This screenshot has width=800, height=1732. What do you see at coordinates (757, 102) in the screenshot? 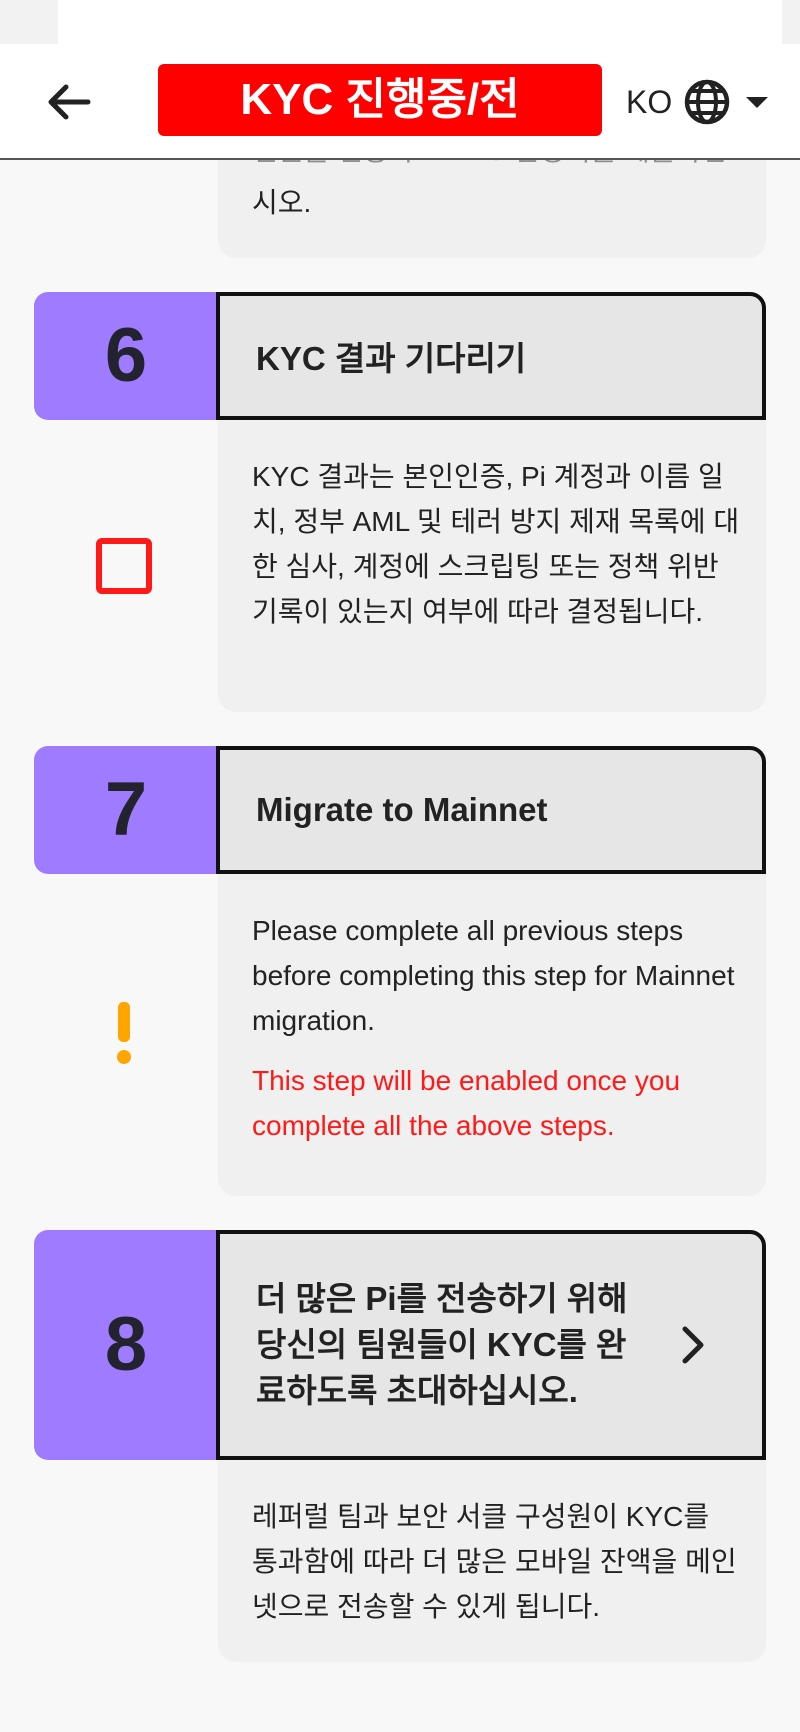
I see `chevron-down-icon` at bounding box center [757, 102].